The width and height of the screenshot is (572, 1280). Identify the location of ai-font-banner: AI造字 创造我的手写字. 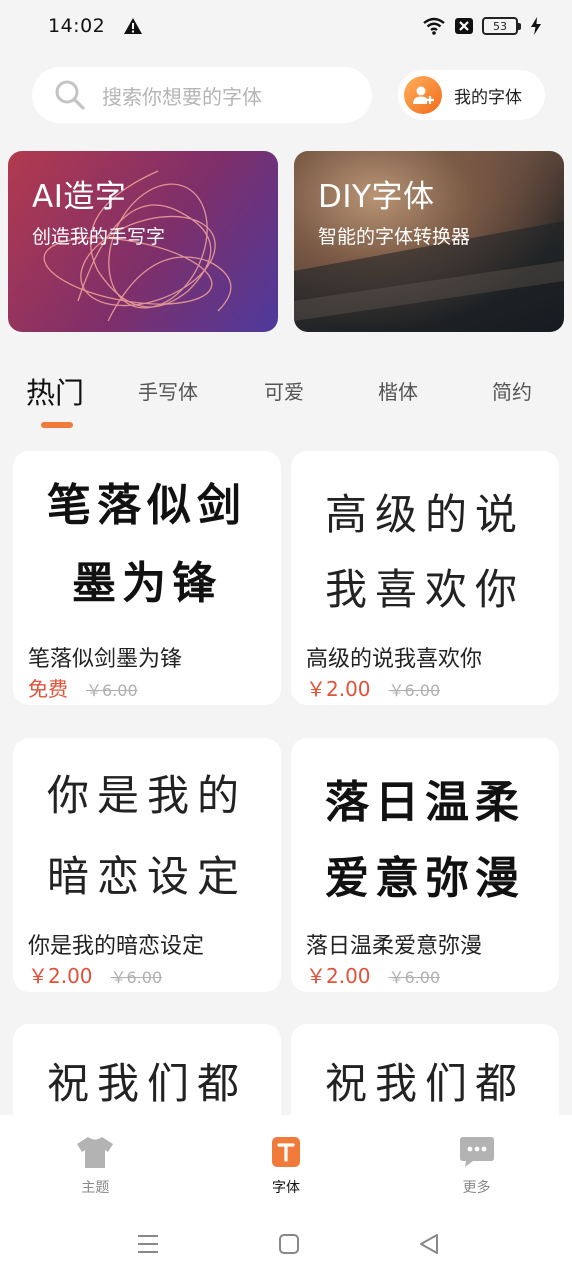
(143, 241).